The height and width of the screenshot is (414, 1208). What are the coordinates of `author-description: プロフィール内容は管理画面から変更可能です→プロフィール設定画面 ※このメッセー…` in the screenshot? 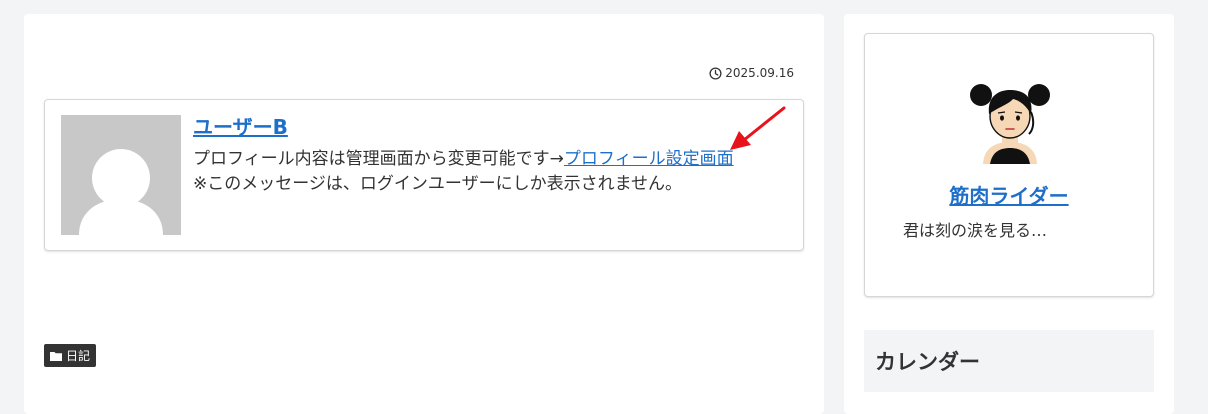 It's located at (493, 172).